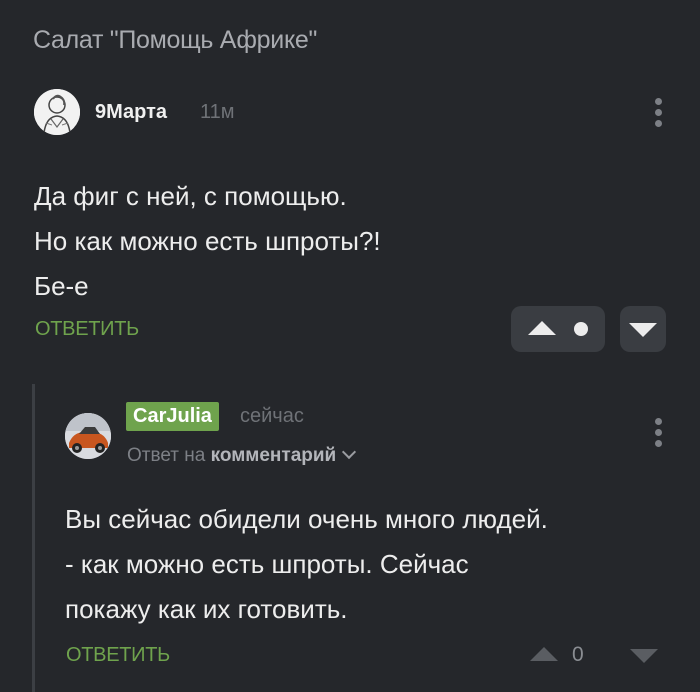  I want to click on reply-author-badge: CarJulia, so click(172, 416).